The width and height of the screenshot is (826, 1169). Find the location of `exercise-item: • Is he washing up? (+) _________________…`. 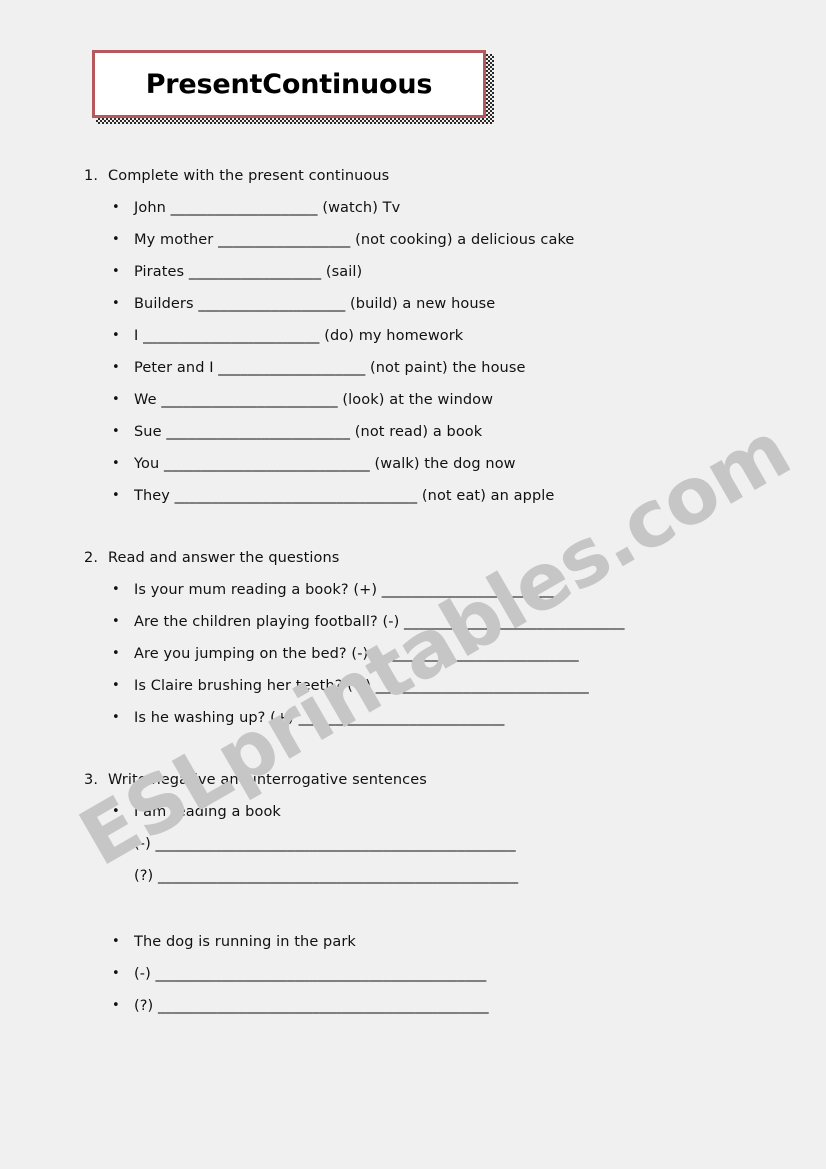

exercise-item: • Is he washing up? (+) _________________… is located at coordinates (413, 718).